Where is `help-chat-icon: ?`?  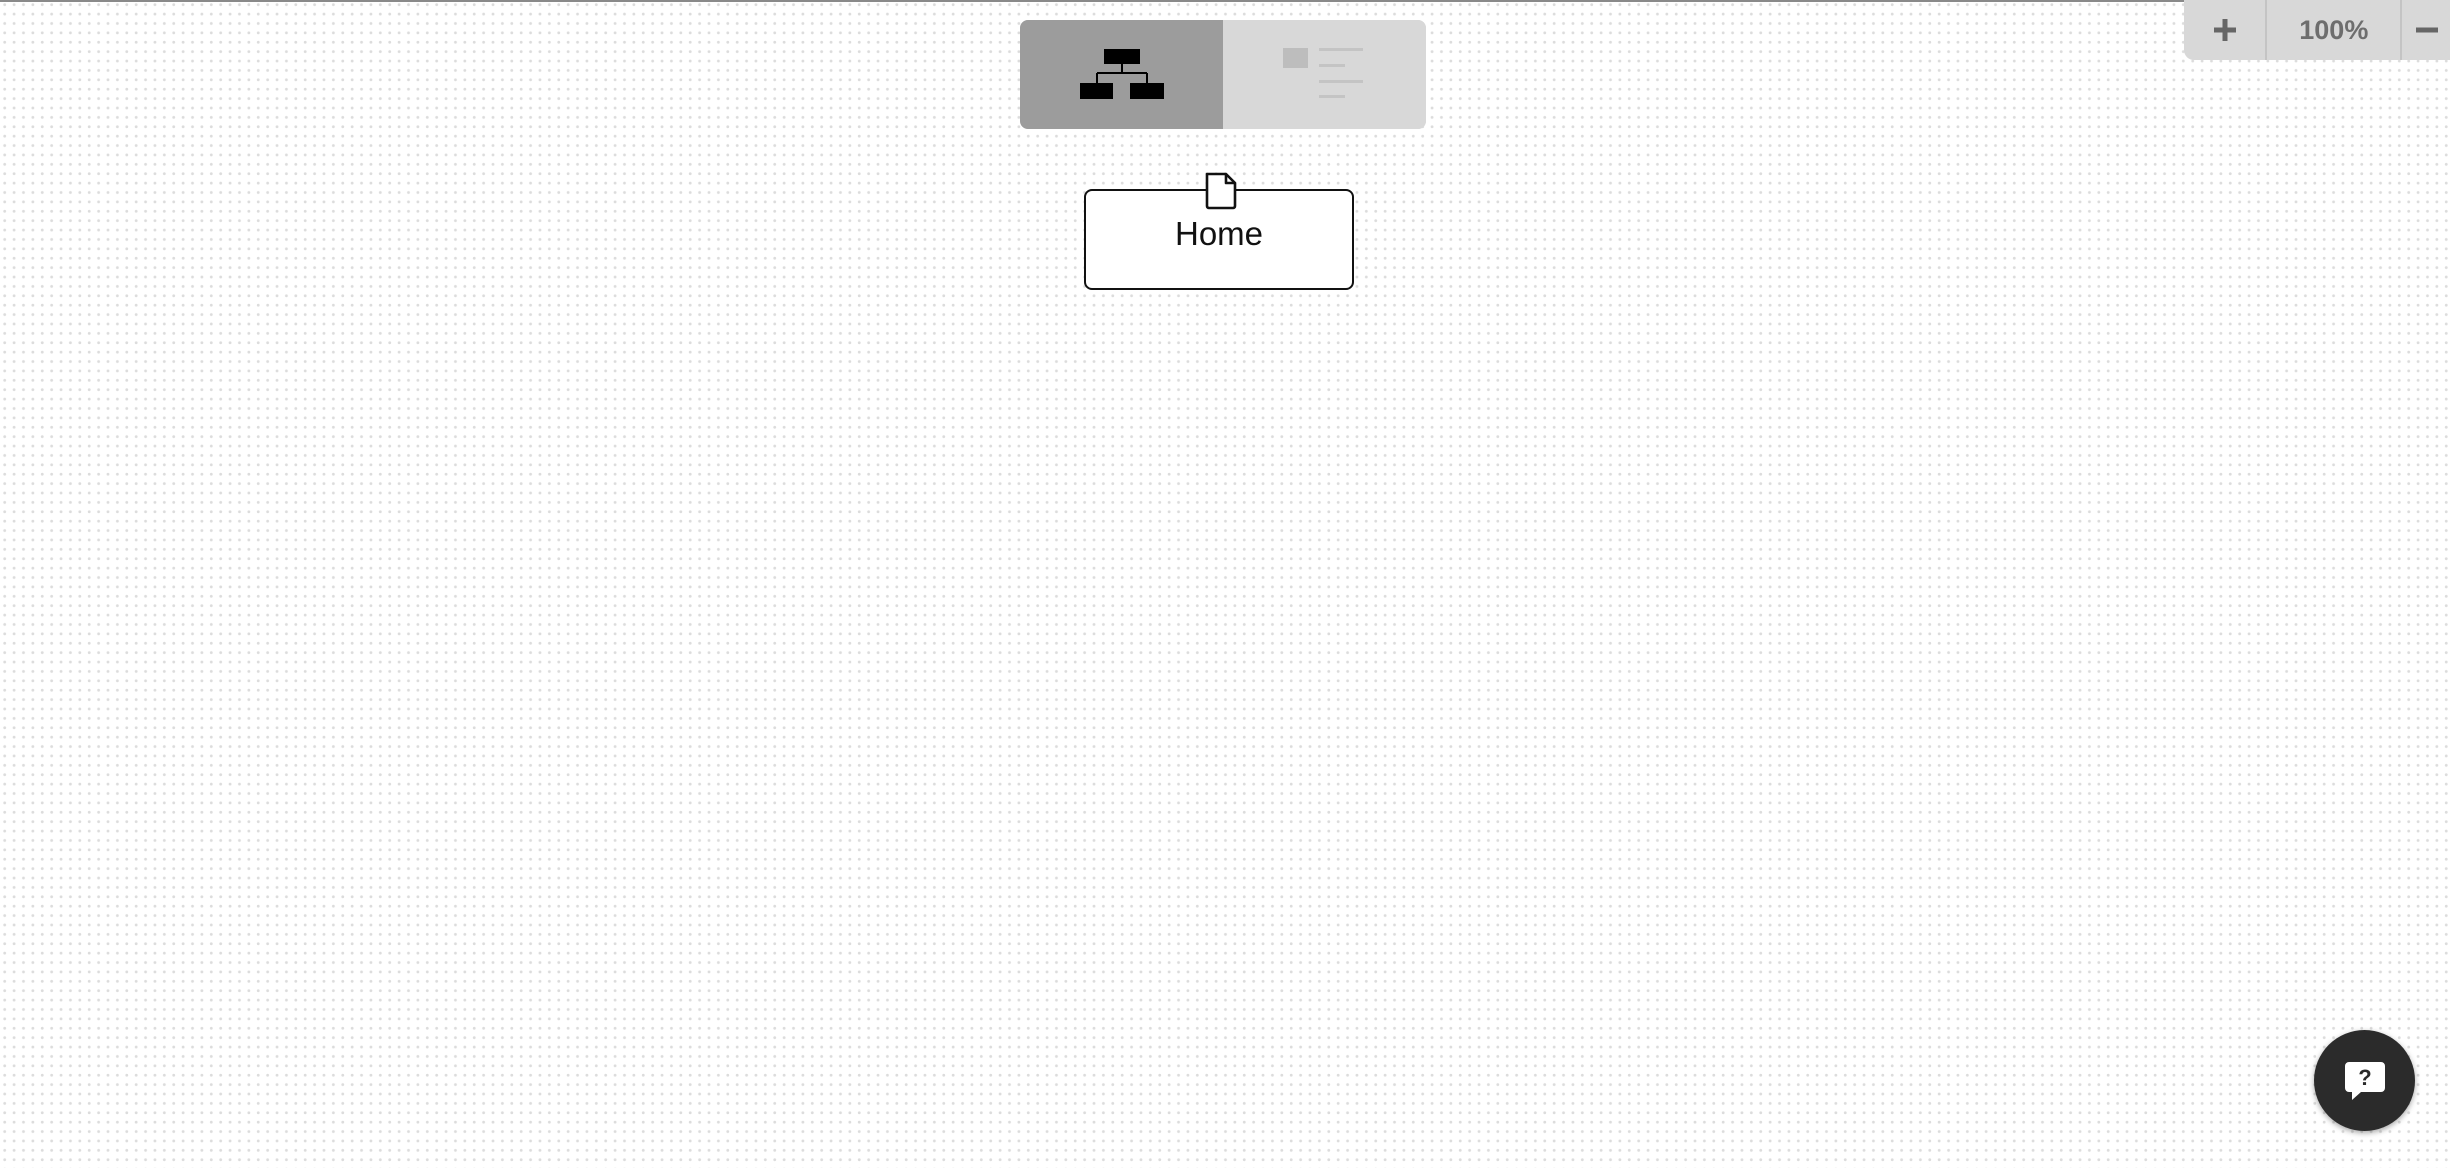
help-chat-icon: ? is located at coordinates (2364, 1080).